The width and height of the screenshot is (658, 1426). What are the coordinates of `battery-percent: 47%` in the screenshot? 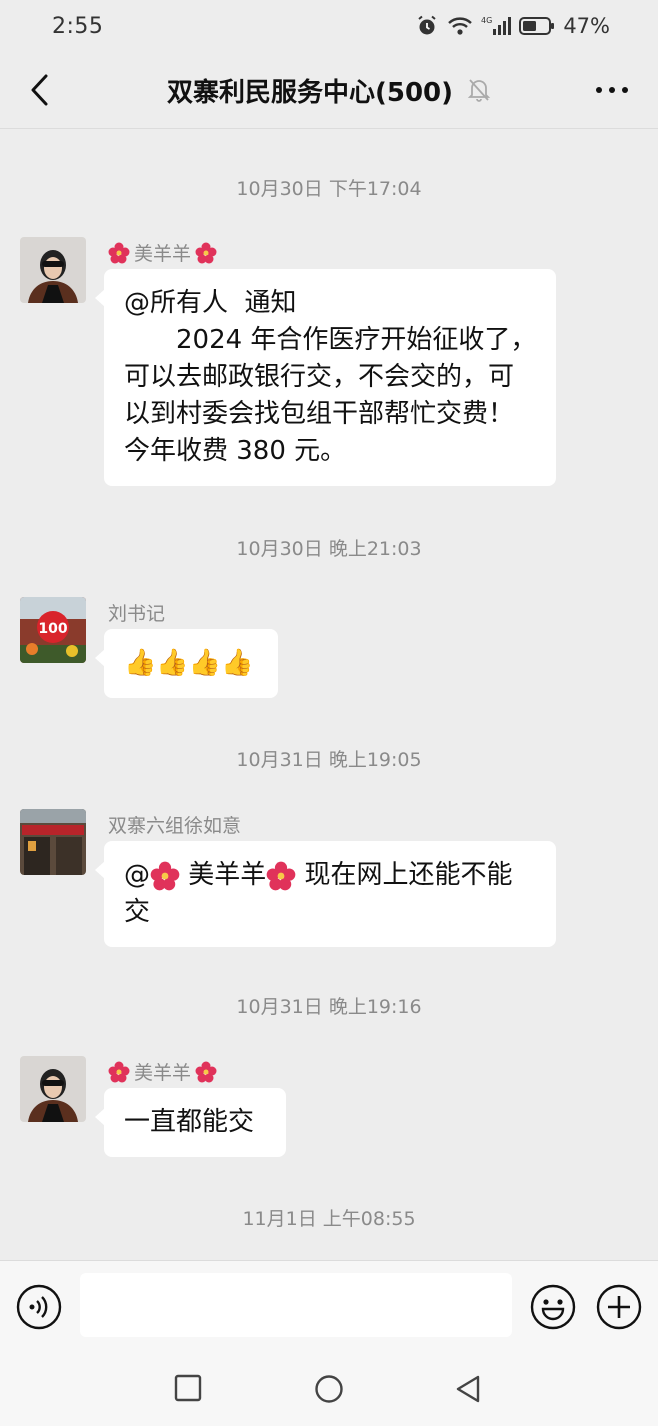 It's located at (586, 26).